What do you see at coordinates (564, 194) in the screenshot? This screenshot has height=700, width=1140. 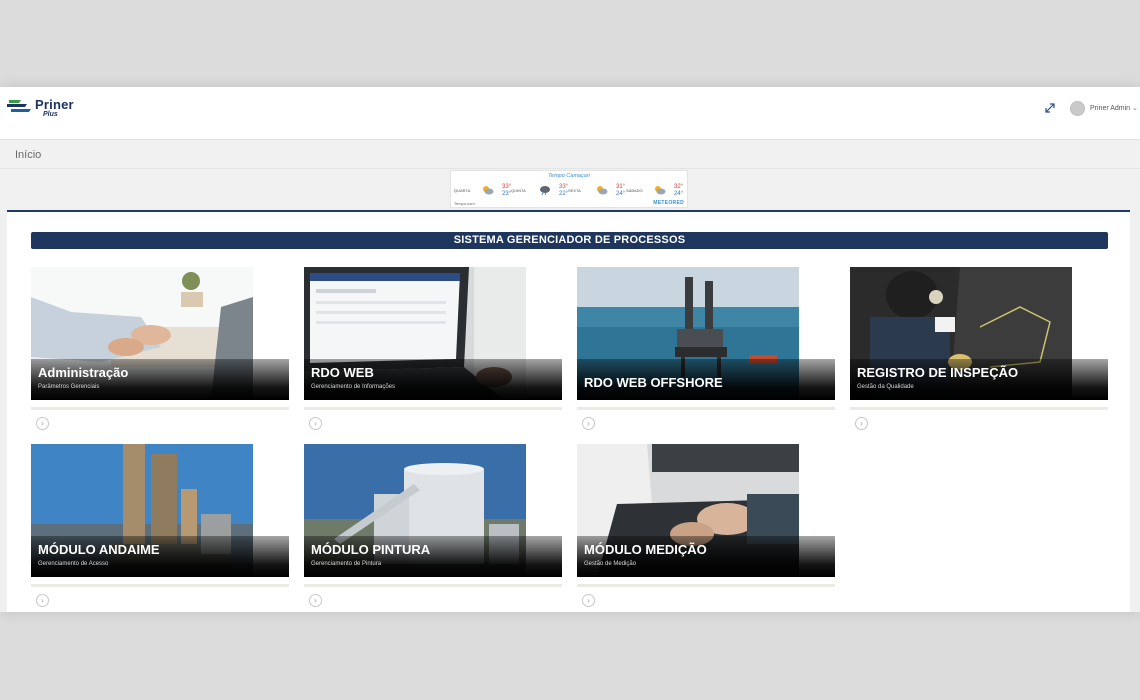 I see `weather-min-temp: 22°` at bounding box center [564, 194].